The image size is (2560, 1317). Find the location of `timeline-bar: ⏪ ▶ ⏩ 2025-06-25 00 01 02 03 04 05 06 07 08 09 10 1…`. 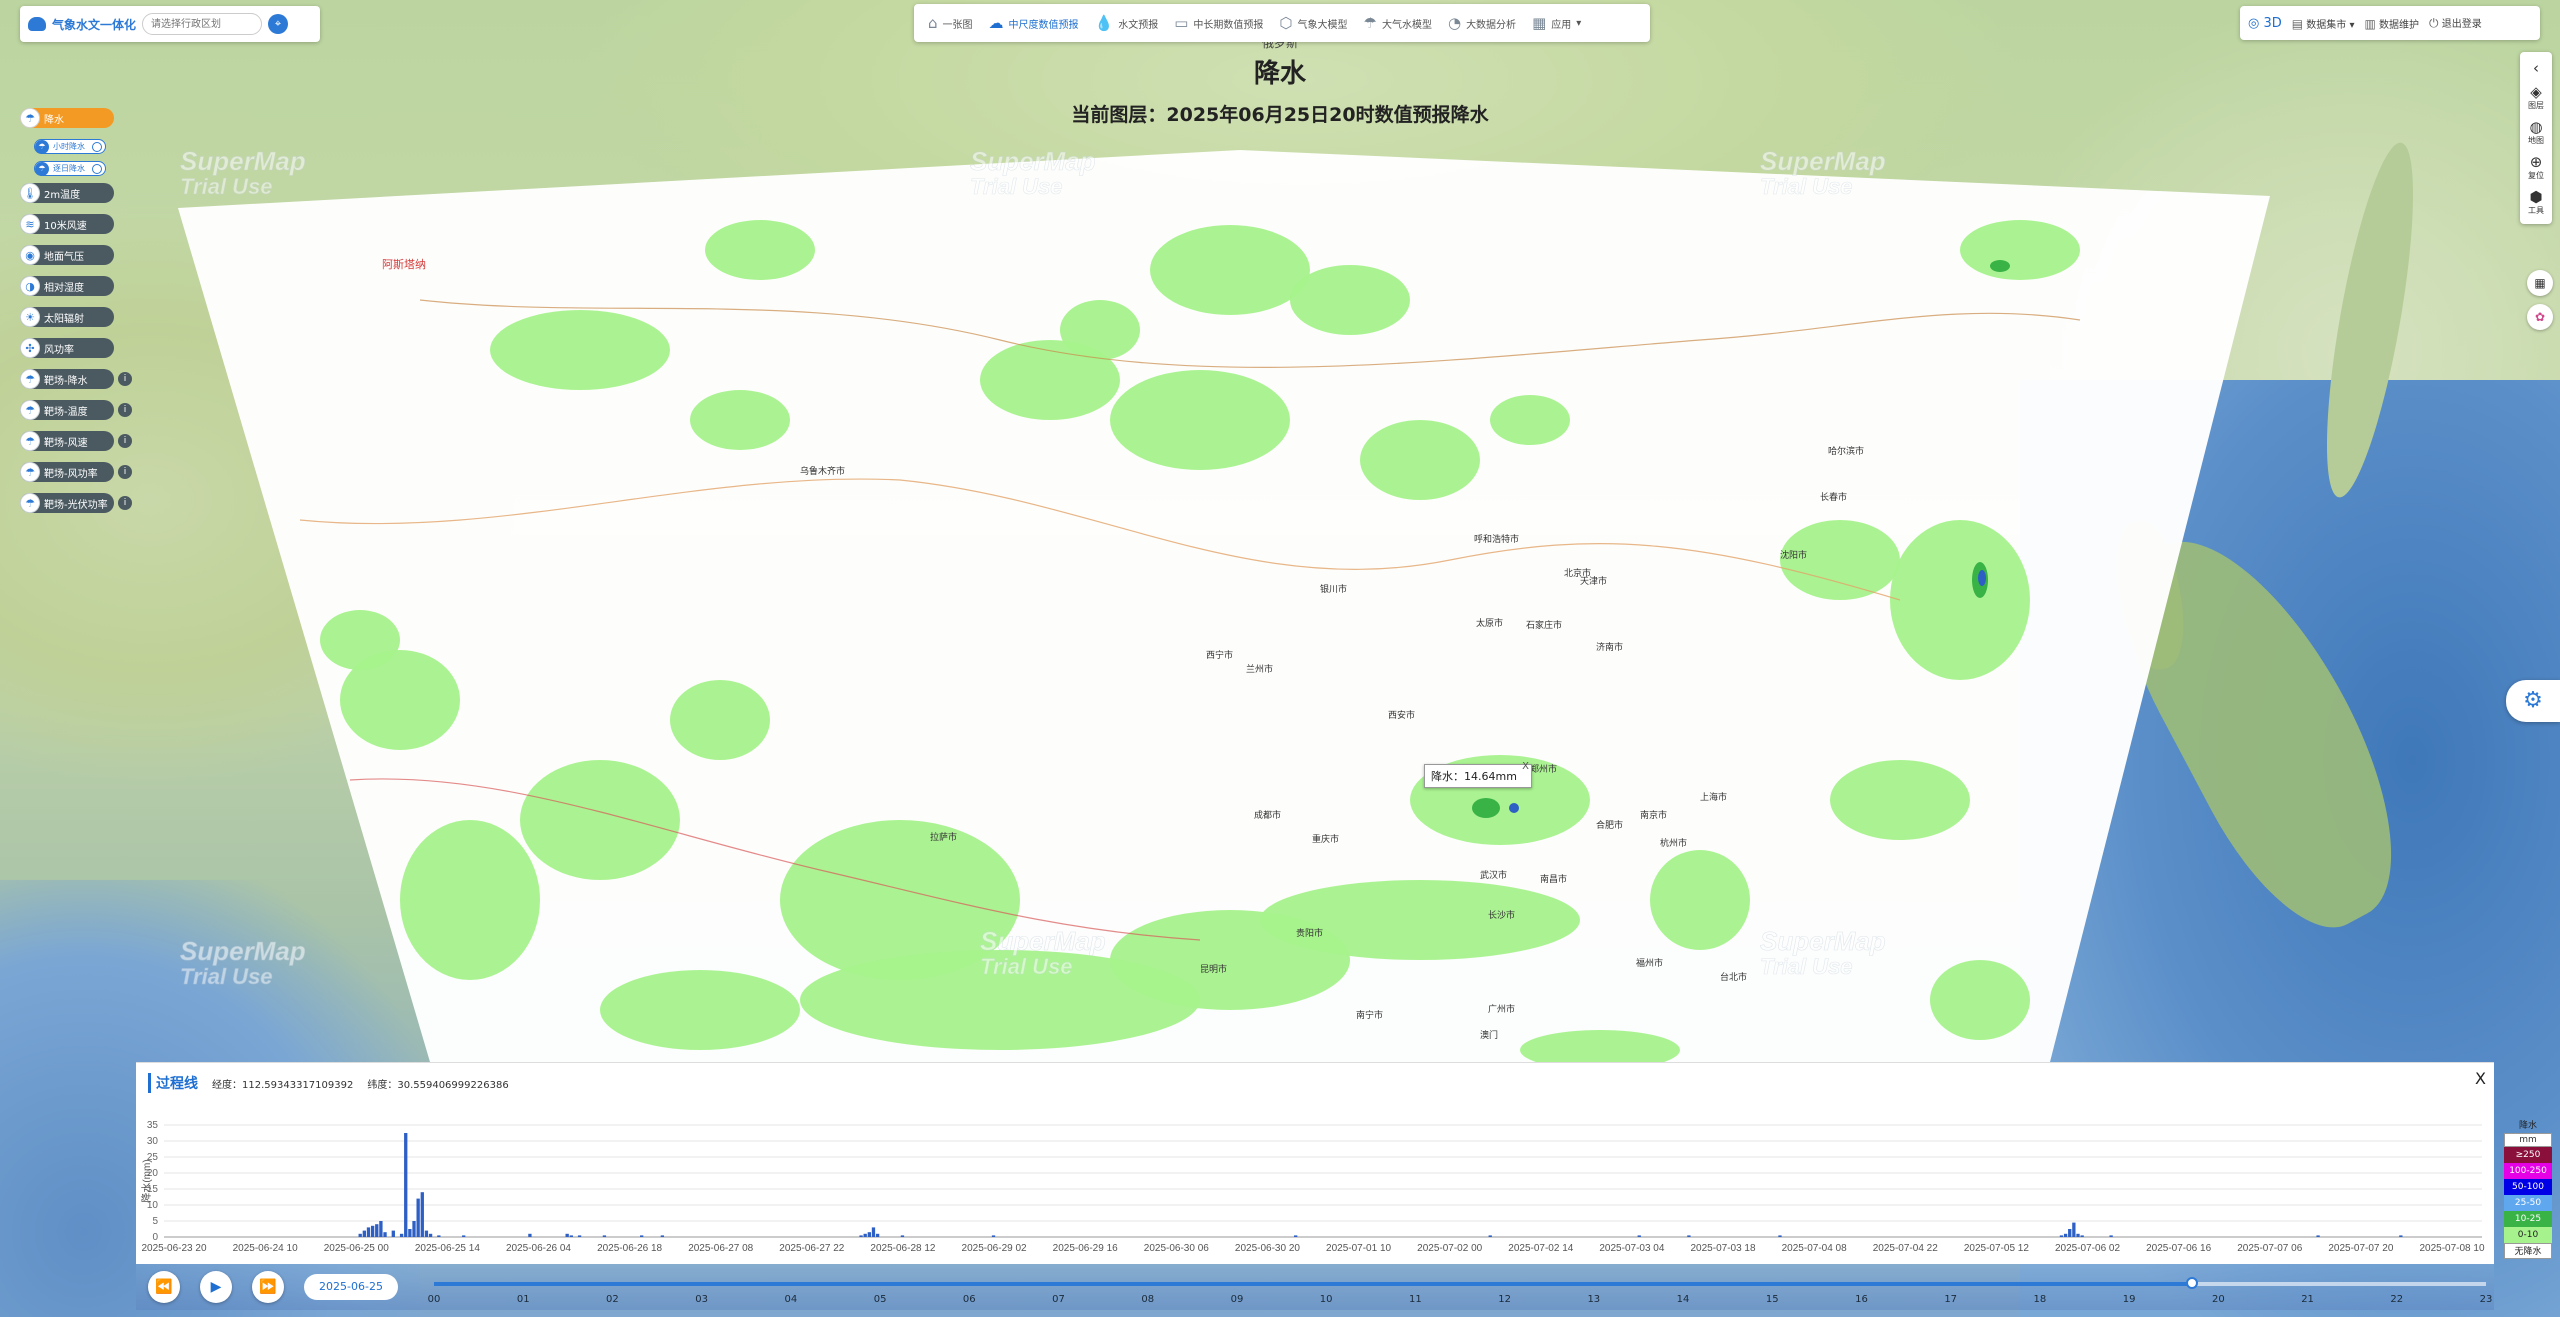

timeline-bar: ⏪ ▶ ⏩ 2025-06-25 00 01 02 03 04 05 06 07 08 09 10 1… is located at coordinates (1315, 1287).